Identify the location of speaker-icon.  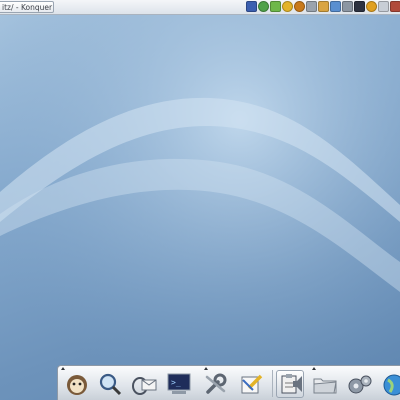
(287, 6).